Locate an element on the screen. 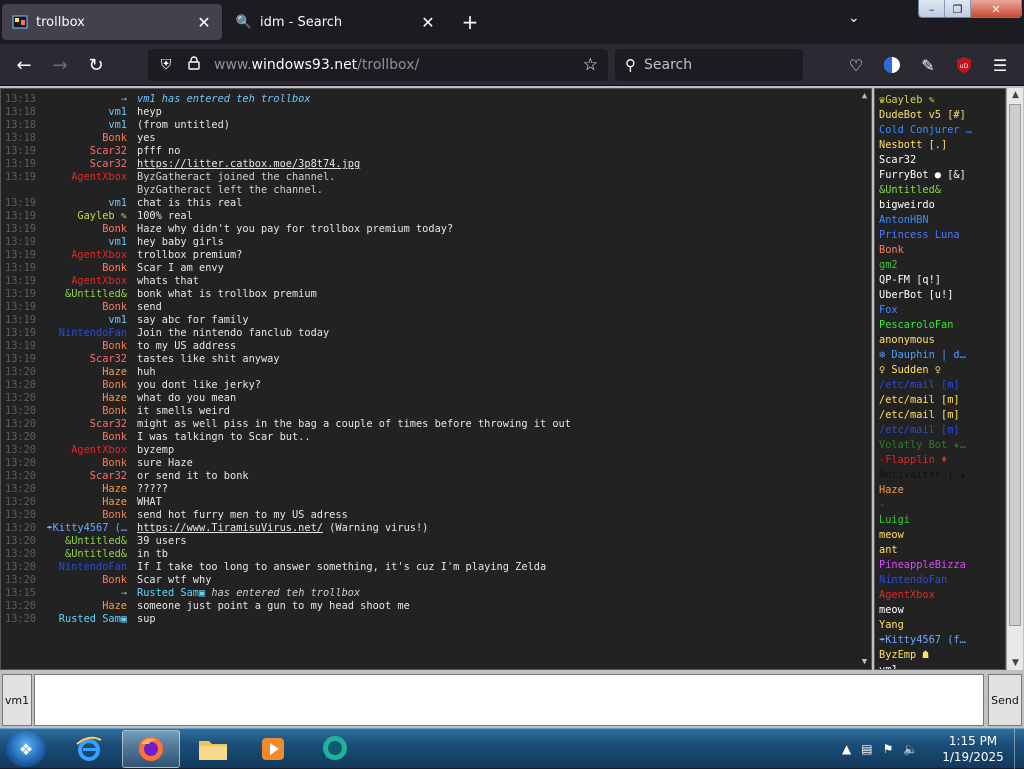 The height and width of the screenshot is (769, 1024). user-list-item: PescaroloFan is located at coordinates (940, 325).